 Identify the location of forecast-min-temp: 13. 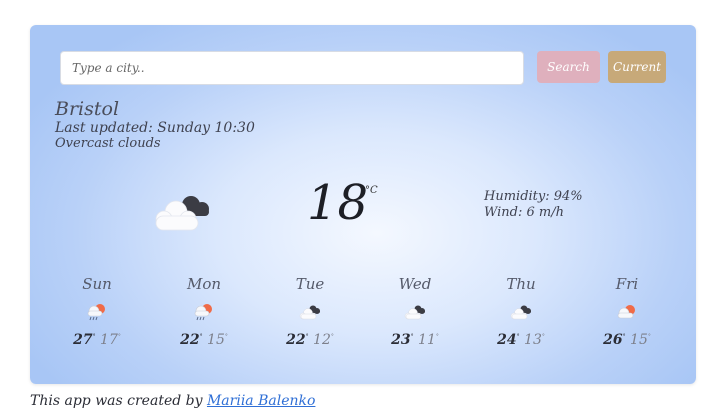
(533, 340).